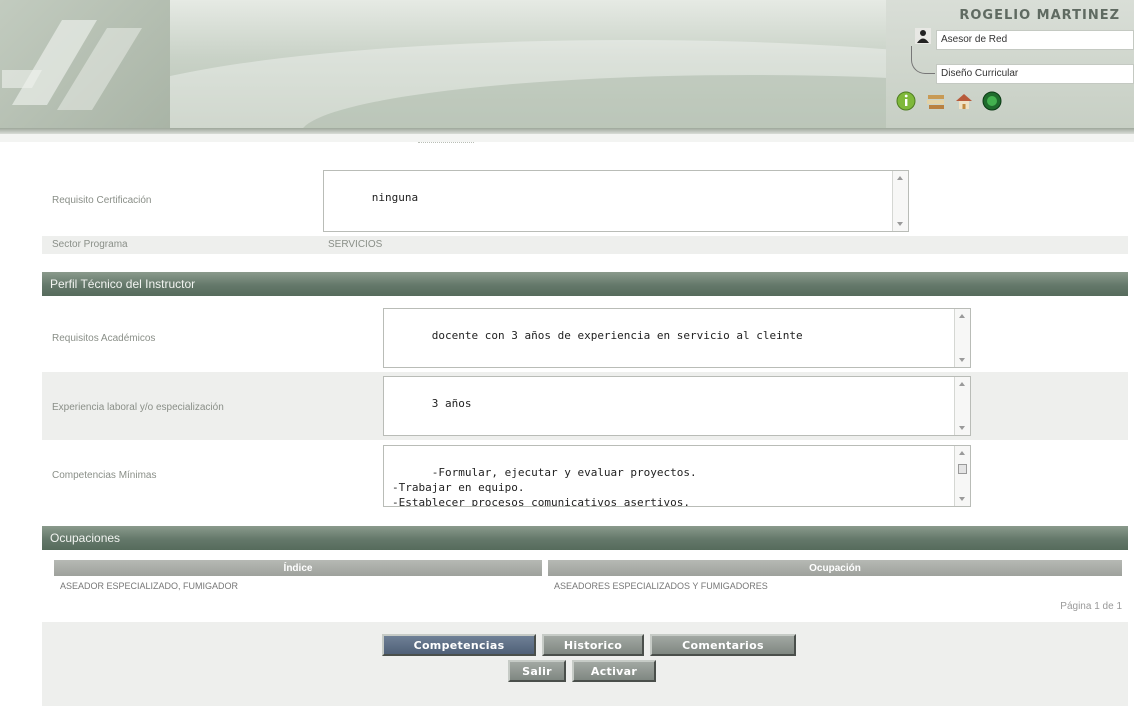  I want to click on section-ocupaciones: Ocupaciones, so click(585, 538).